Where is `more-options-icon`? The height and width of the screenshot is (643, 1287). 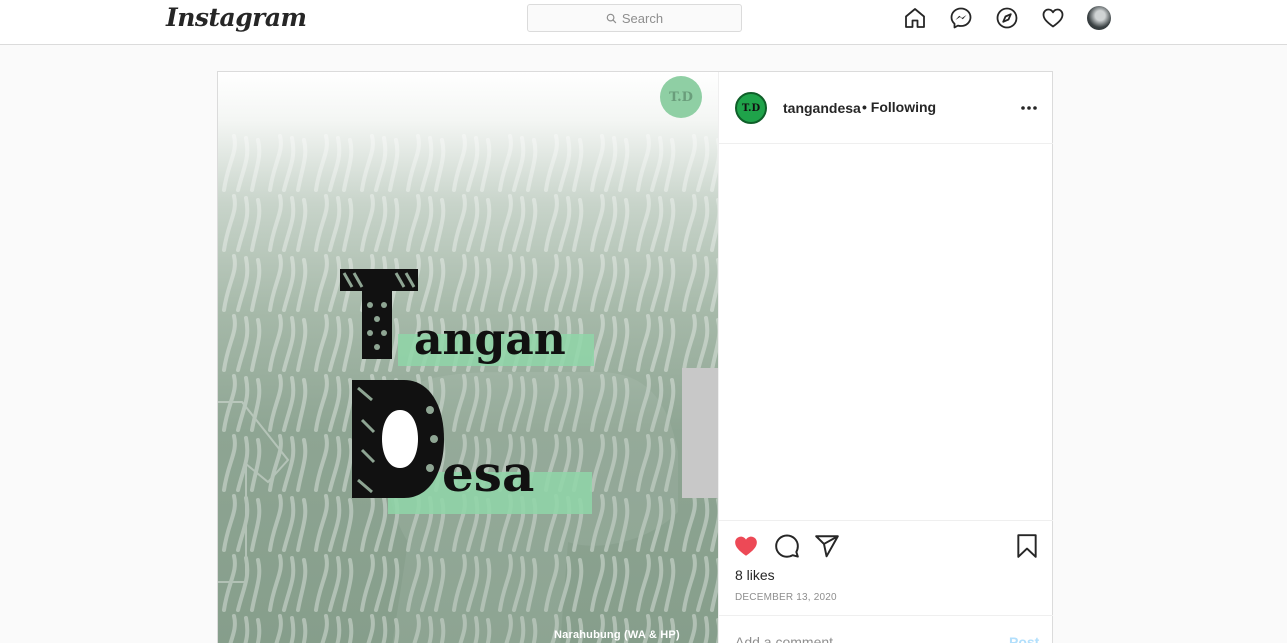
more-options-icon is located at coordinates (1029, 108).